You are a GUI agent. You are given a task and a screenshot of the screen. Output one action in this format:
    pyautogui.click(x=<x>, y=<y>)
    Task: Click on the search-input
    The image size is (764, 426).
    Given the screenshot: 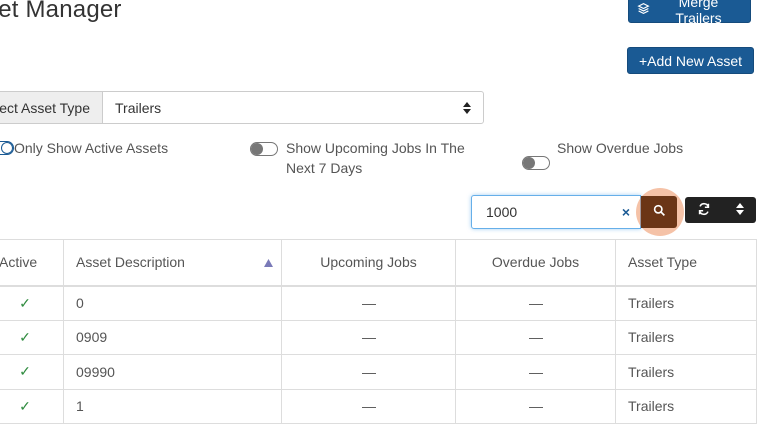 What is the action you would take?
    pyautogui.click(x=541, y=212)
    